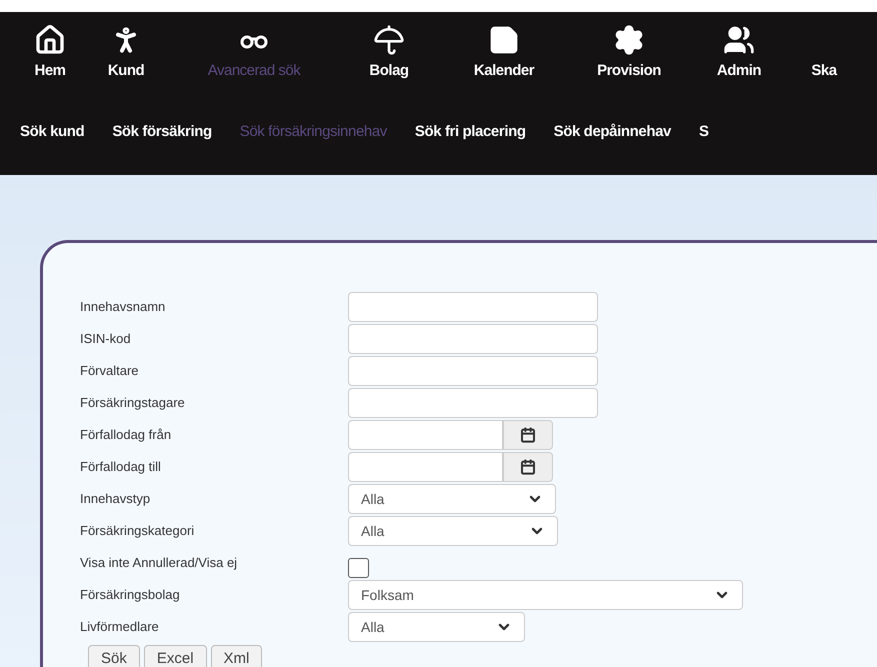 Image resolution: width=877 pixels, height=667 pixels. Describe the element at coordinates (138, 531) in the screenshot. I see `field-label: Försäkringskategori` at that location.